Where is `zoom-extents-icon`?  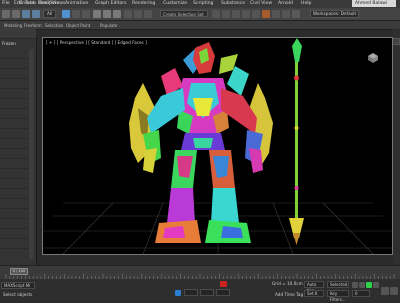
zoom-extents-icon is located at coordinates (394, 291).